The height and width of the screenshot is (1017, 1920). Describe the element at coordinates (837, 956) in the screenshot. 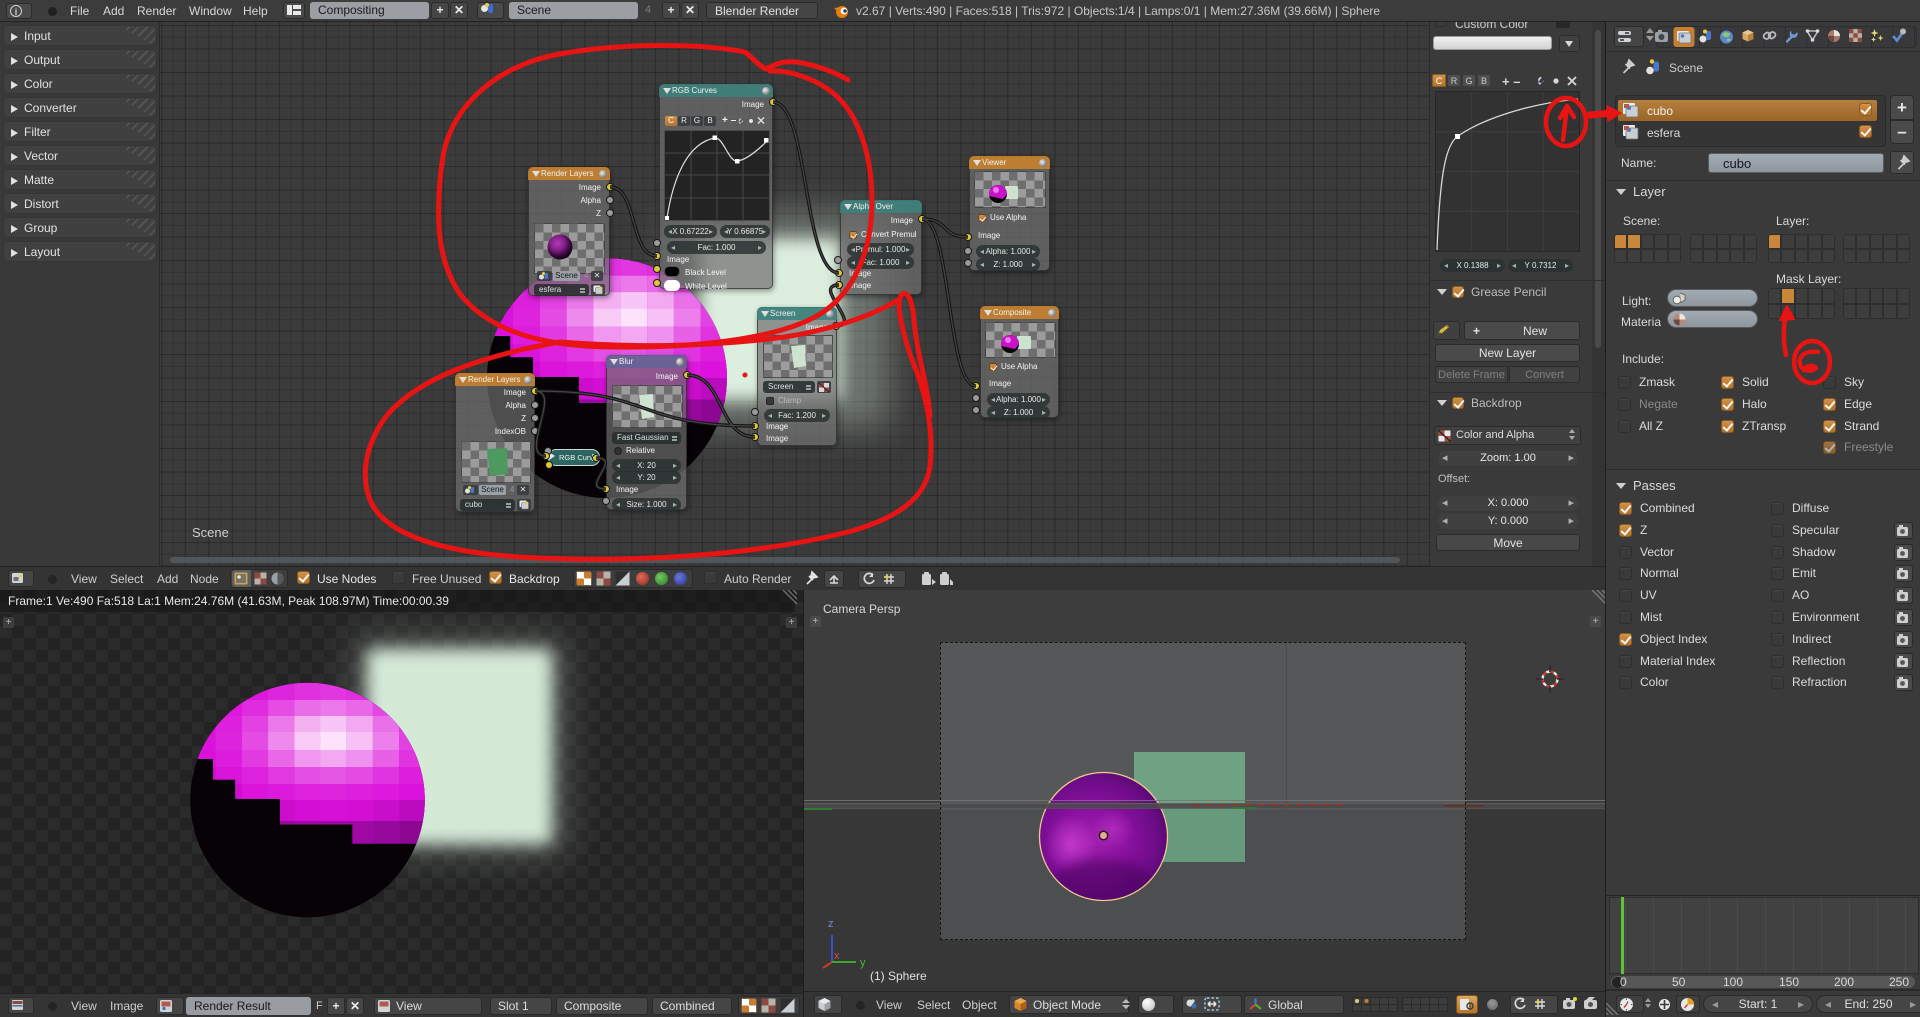

I see `svg-text: x` at that location.